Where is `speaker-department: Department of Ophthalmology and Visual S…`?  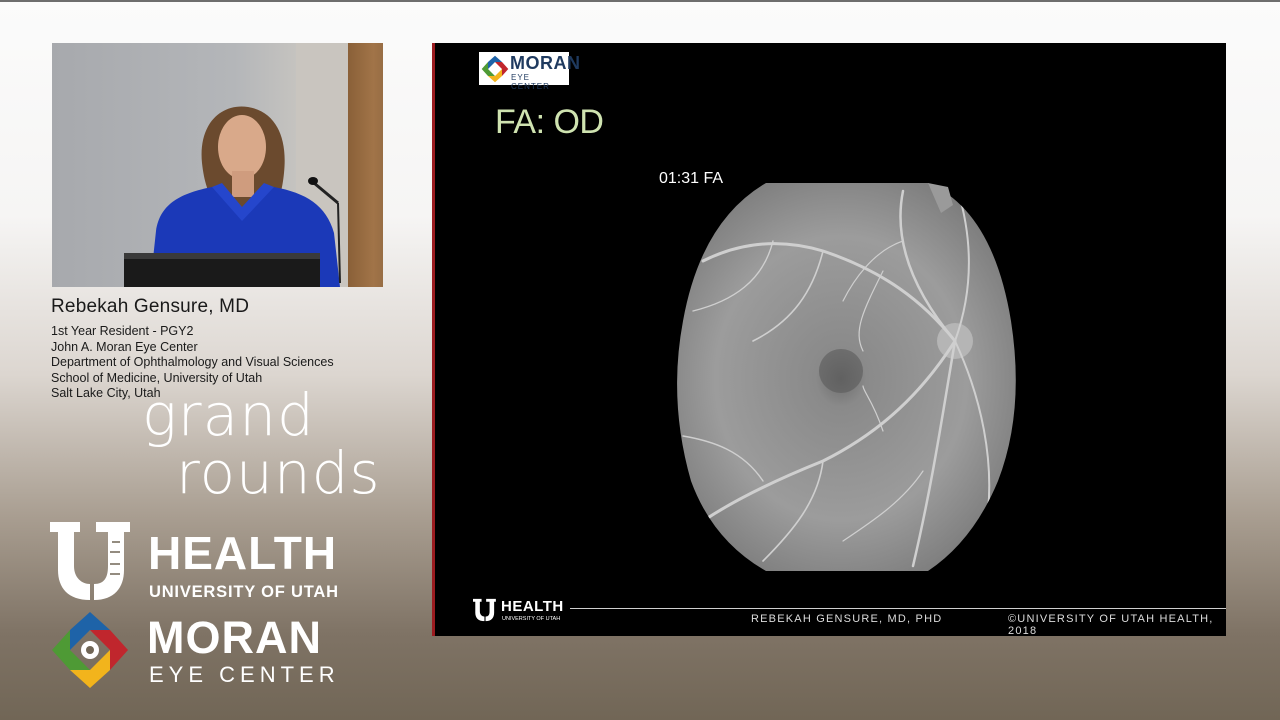 speaker-department: Department of Ophthalmology and Visual S… is located at coordinates (192, 362).